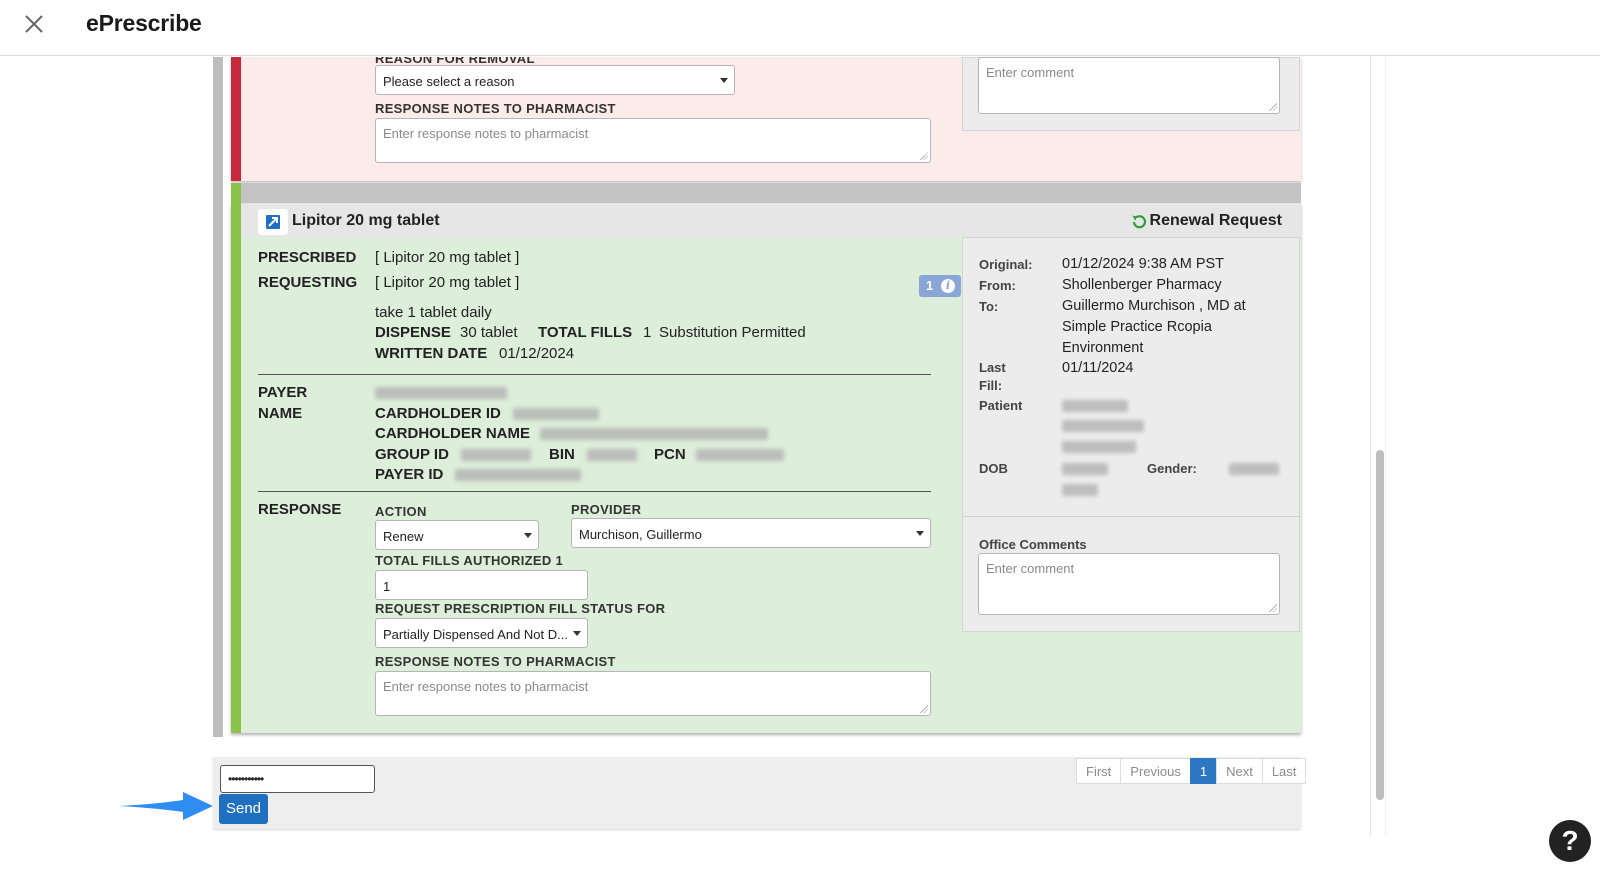 This screenshot has width=1600, height=872. What do you see at coordinates (457, 535) in the screenshot?
I see `action-select: Renew` at bounding box center [457, 535].